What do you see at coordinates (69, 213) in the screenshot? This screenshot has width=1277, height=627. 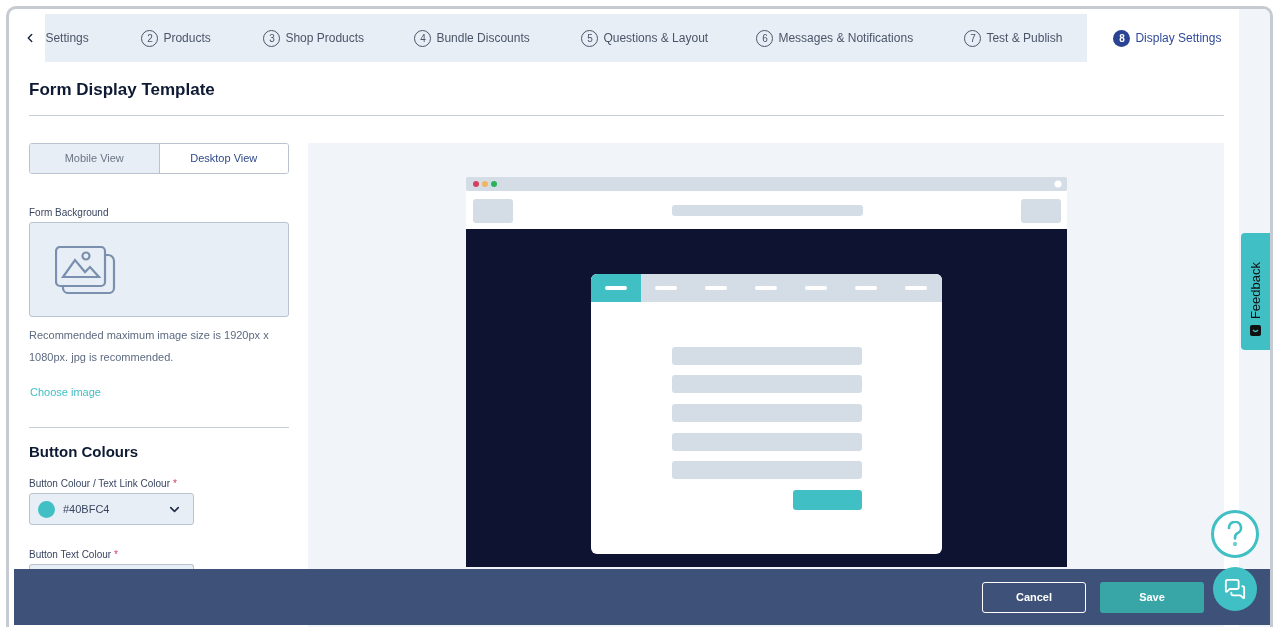 I see `field-label: Form Background` at bounding box center [69, 213].